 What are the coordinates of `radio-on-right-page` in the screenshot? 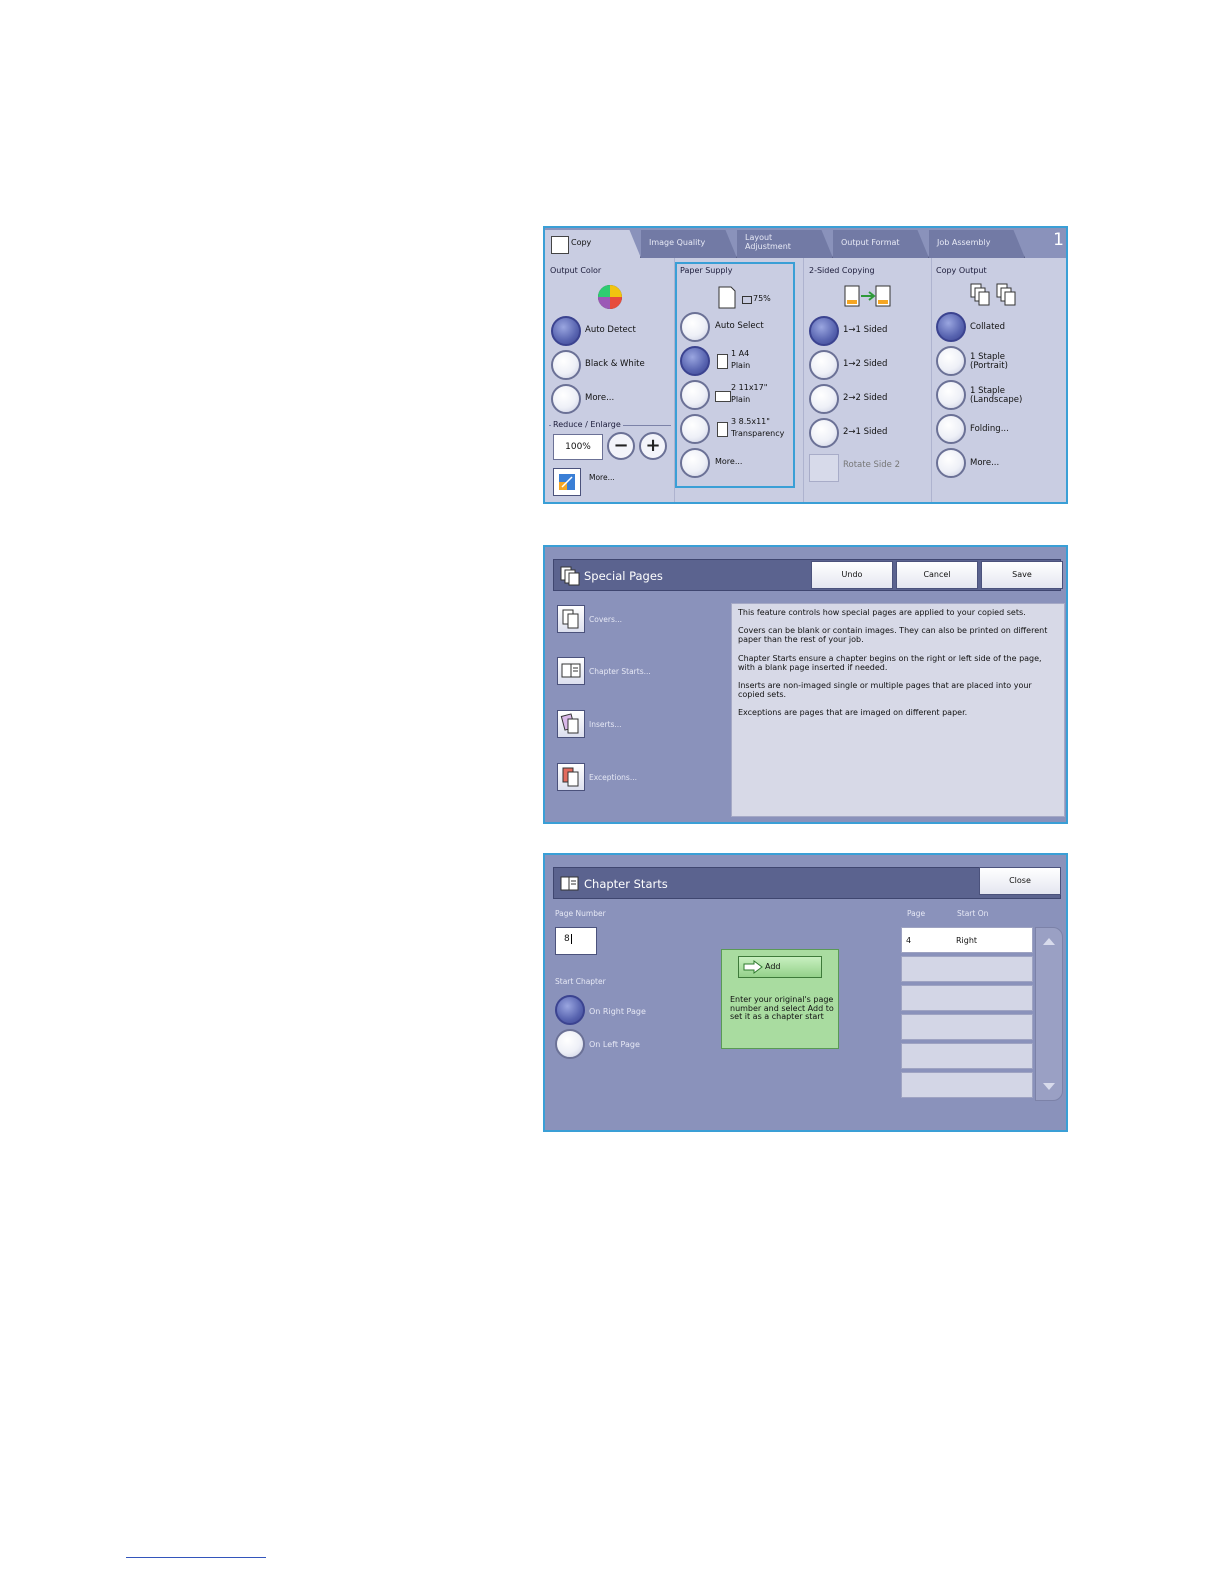 It's located at (570, 1010).